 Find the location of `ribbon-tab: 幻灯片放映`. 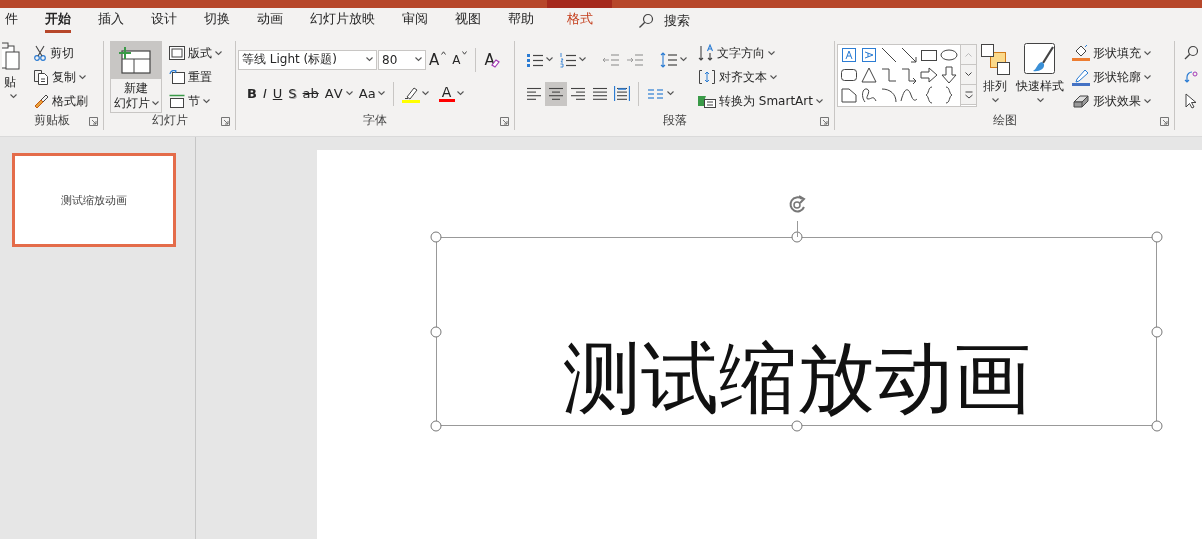

ribbon-tab: 幻灯片放映 is located at coordinates (342, 20).